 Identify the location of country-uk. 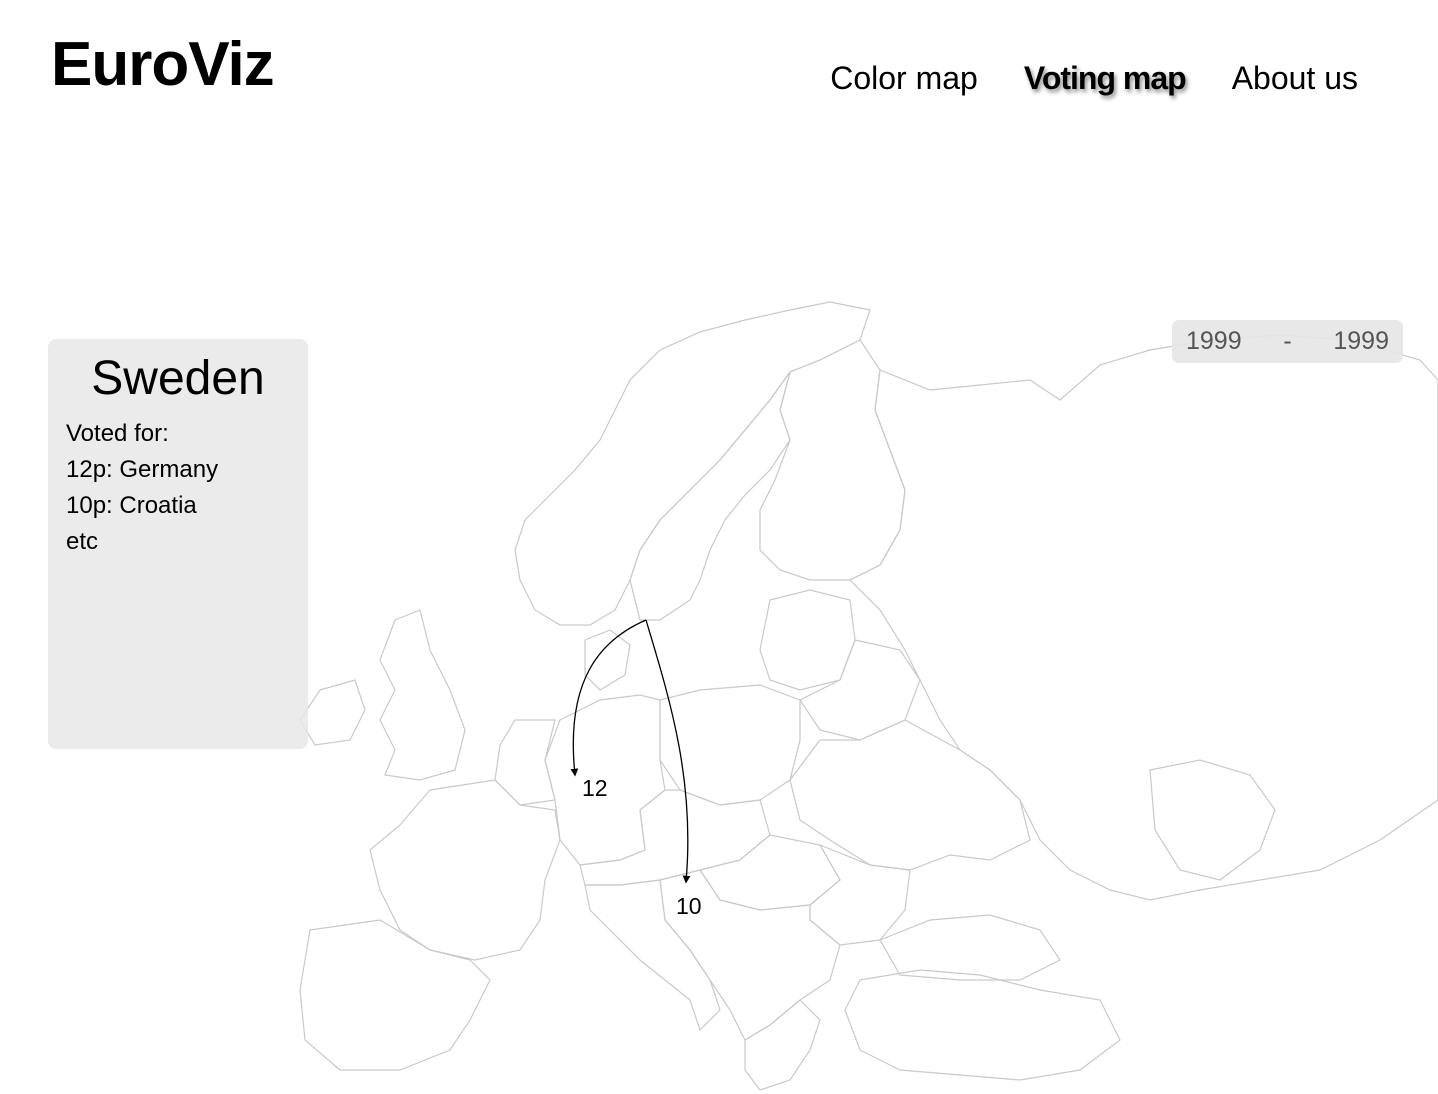
(422, 695).